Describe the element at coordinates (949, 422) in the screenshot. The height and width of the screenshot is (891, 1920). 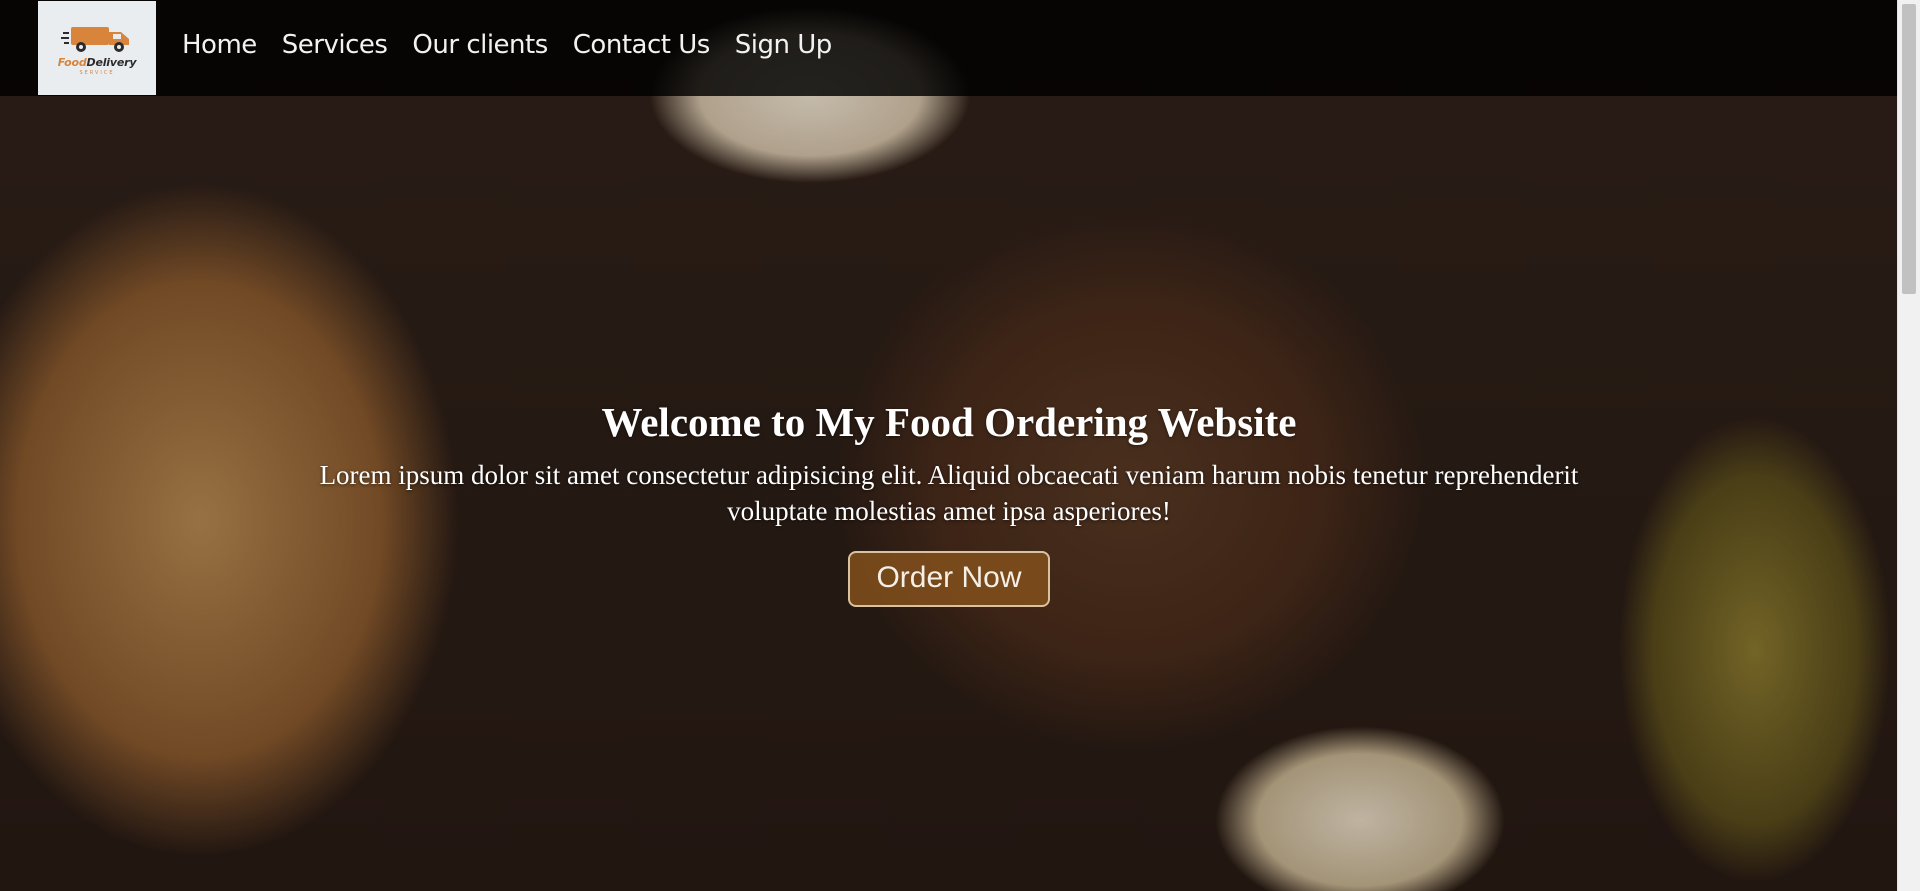
I see `hero-title: Welcome to My Food Ordering Website` at that location.